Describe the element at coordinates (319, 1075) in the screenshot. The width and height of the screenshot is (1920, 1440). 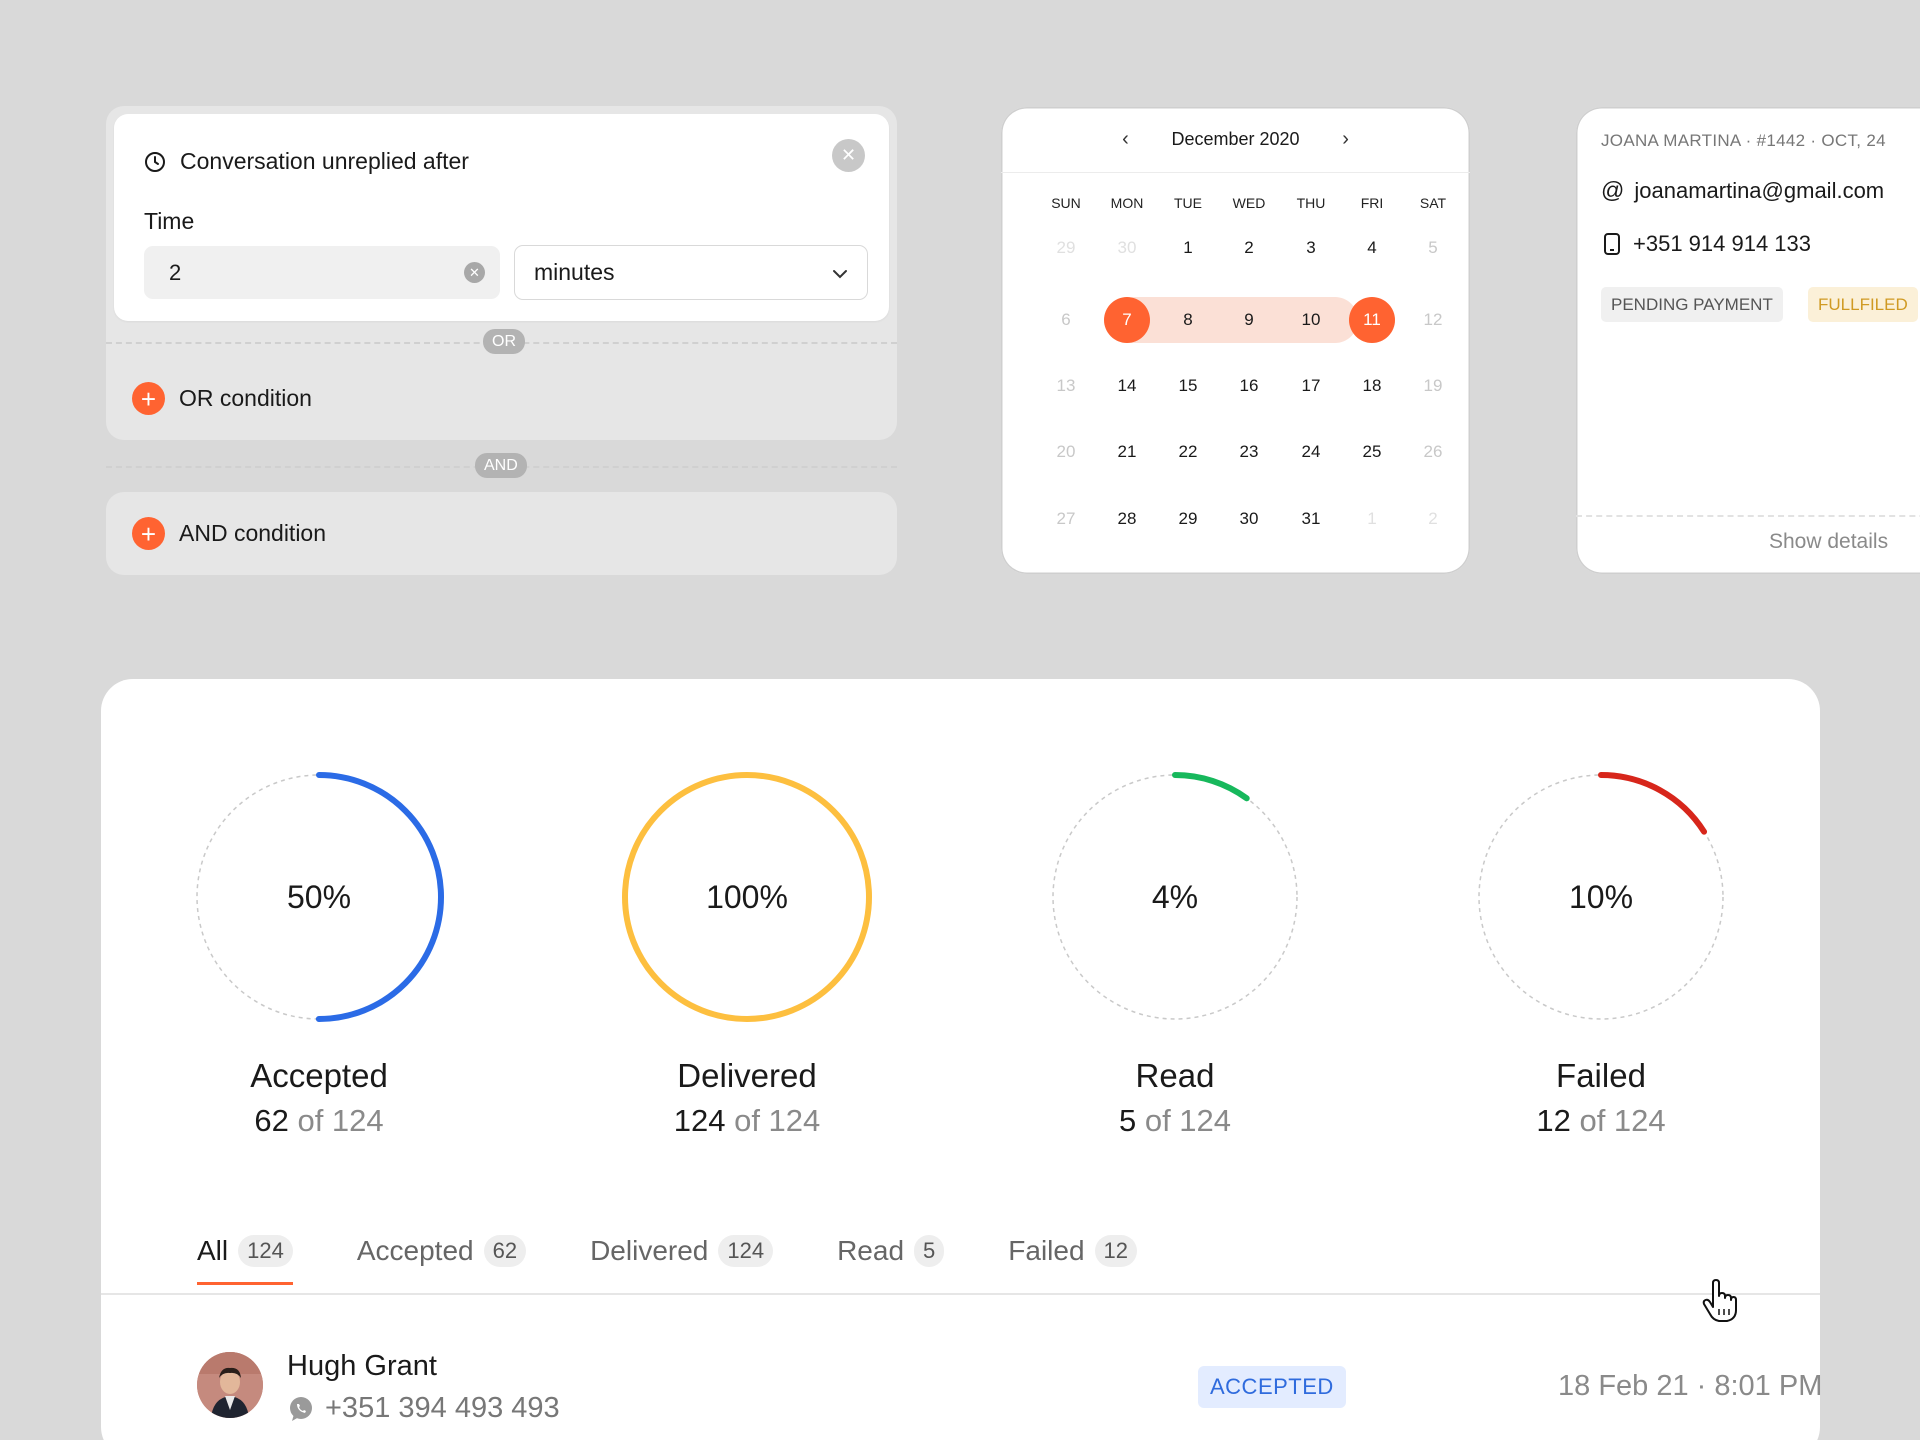
I see `stat-name: Accepted` at that location.